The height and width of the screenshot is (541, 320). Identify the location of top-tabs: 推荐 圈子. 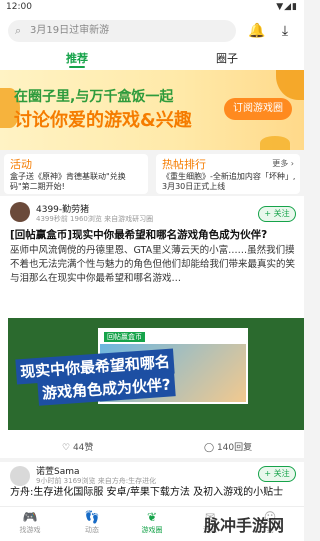
(152, 58).